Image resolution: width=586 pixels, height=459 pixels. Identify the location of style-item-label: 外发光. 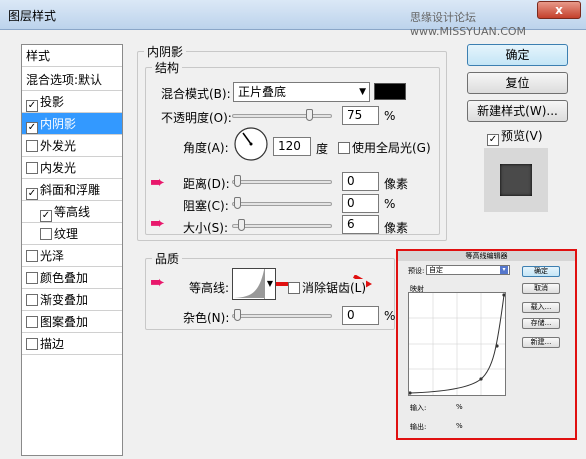
(58, 146).